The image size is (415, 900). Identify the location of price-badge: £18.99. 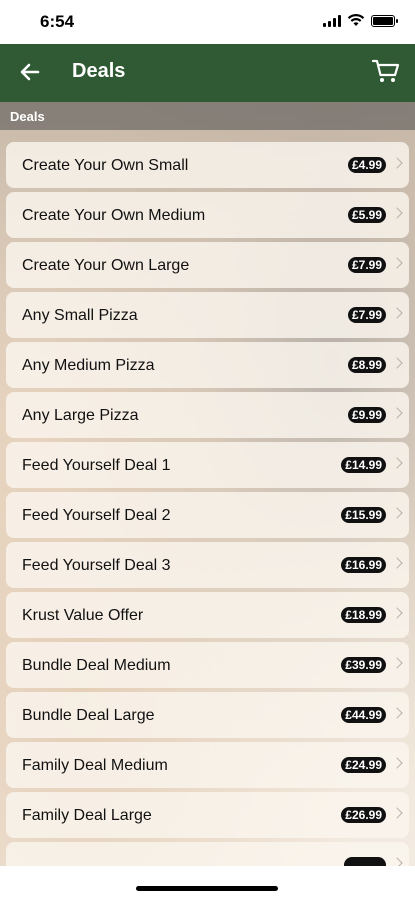
(363, 615).